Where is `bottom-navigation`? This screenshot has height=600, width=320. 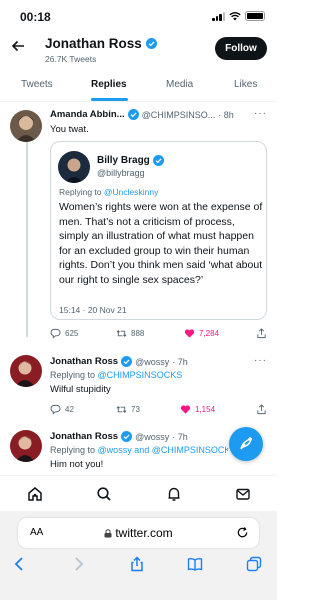 bottom-navigation is located at coordinates (138, 493).